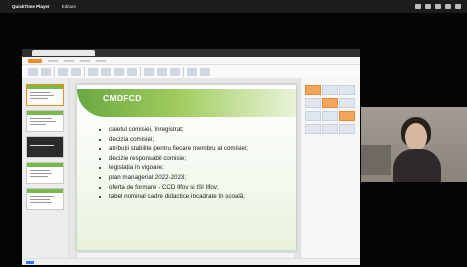 The height and width of the screenshot is (267, 467). I want to click on webcam-video-feed, so click(414, 144).